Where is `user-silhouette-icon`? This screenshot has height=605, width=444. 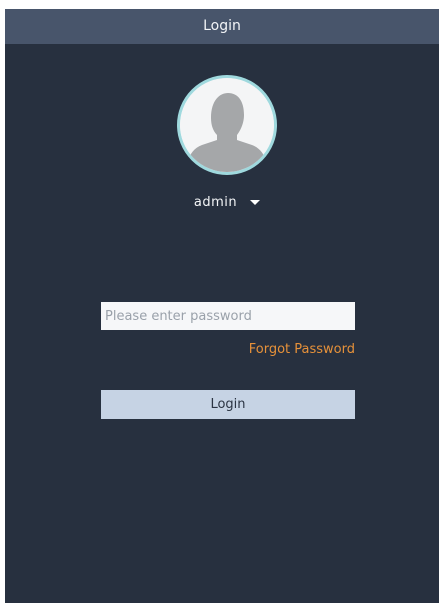 user-silhouette-icon is located at coordinates (227, 125).